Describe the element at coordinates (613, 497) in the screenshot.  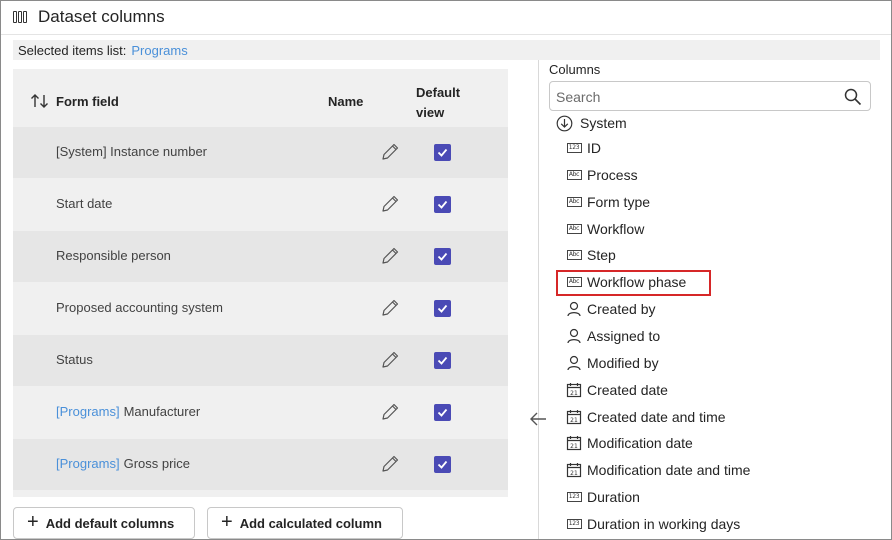
I see `column-item-label: Duration` at that location.